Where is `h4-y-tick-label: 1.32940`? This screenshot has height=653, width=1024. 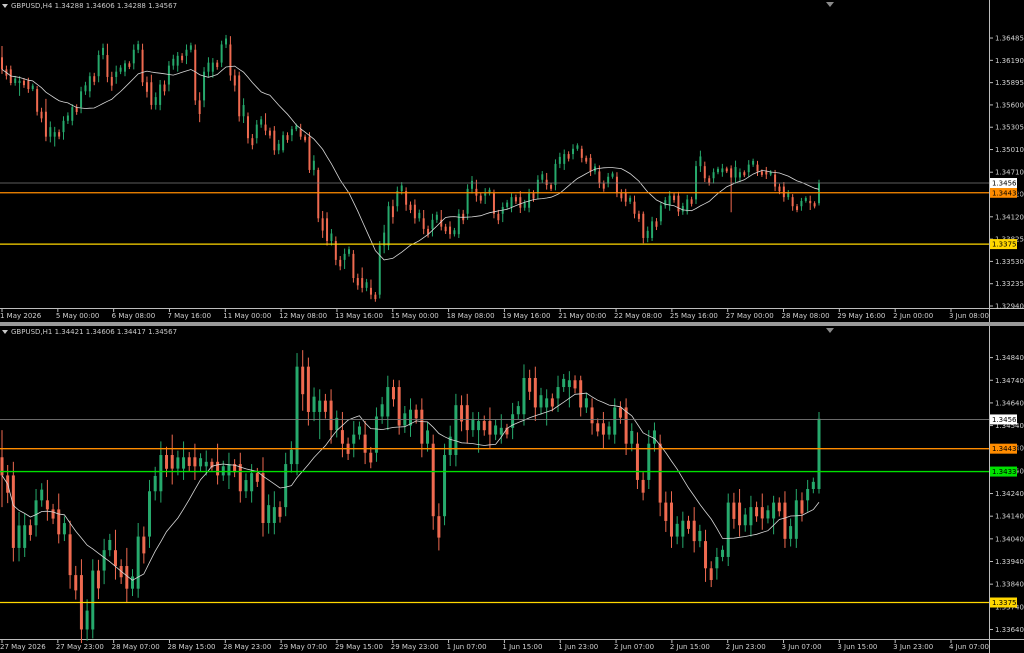 h4-y-tick-label: 1.32940 is located at coordinates (1009, 307).